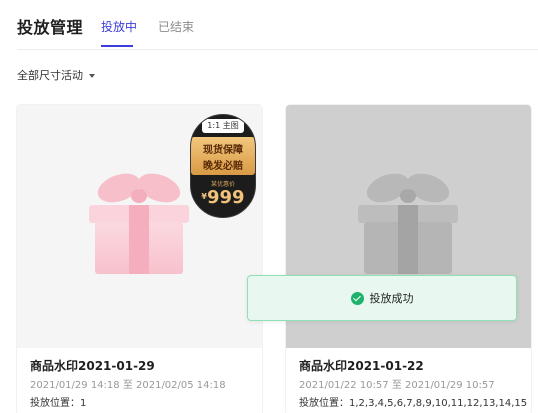  Describe the element at coordinates (117, 46) in the screenshot. I see `active-tab-indicator` at that location.